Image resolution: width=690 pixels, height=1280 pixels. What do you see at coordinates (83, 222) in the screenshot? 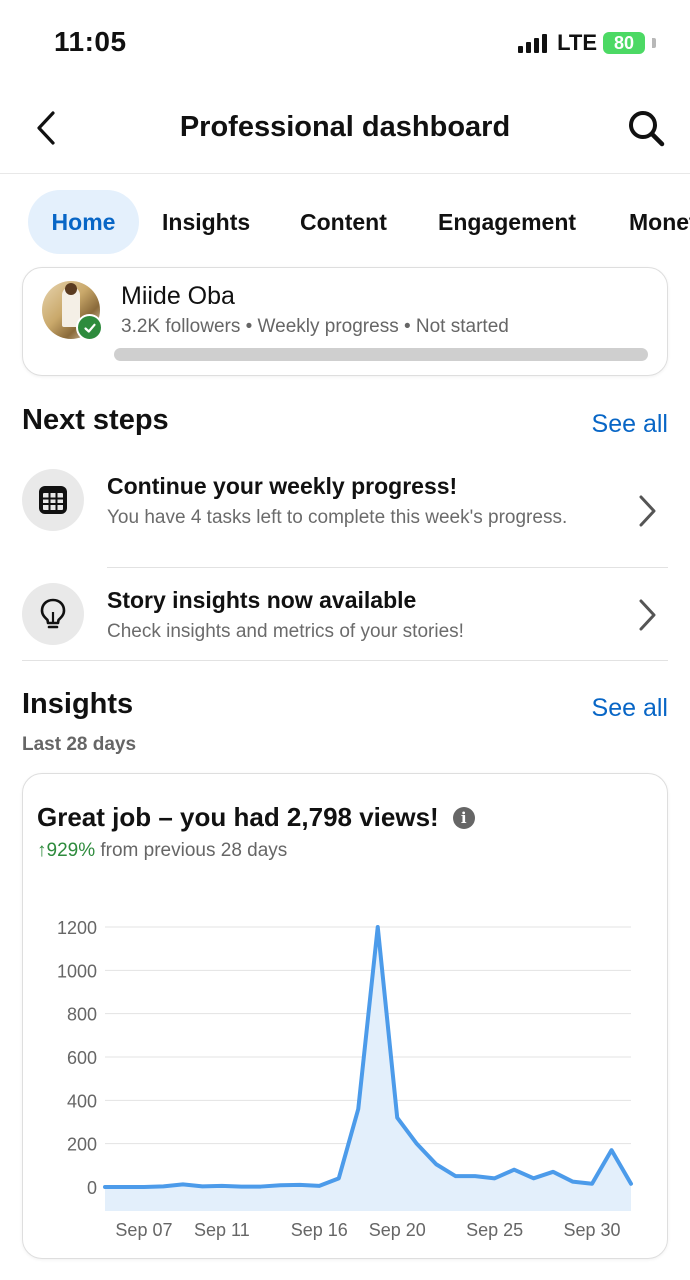
I see `tab-home: Home` at bounding box center [83, 222].